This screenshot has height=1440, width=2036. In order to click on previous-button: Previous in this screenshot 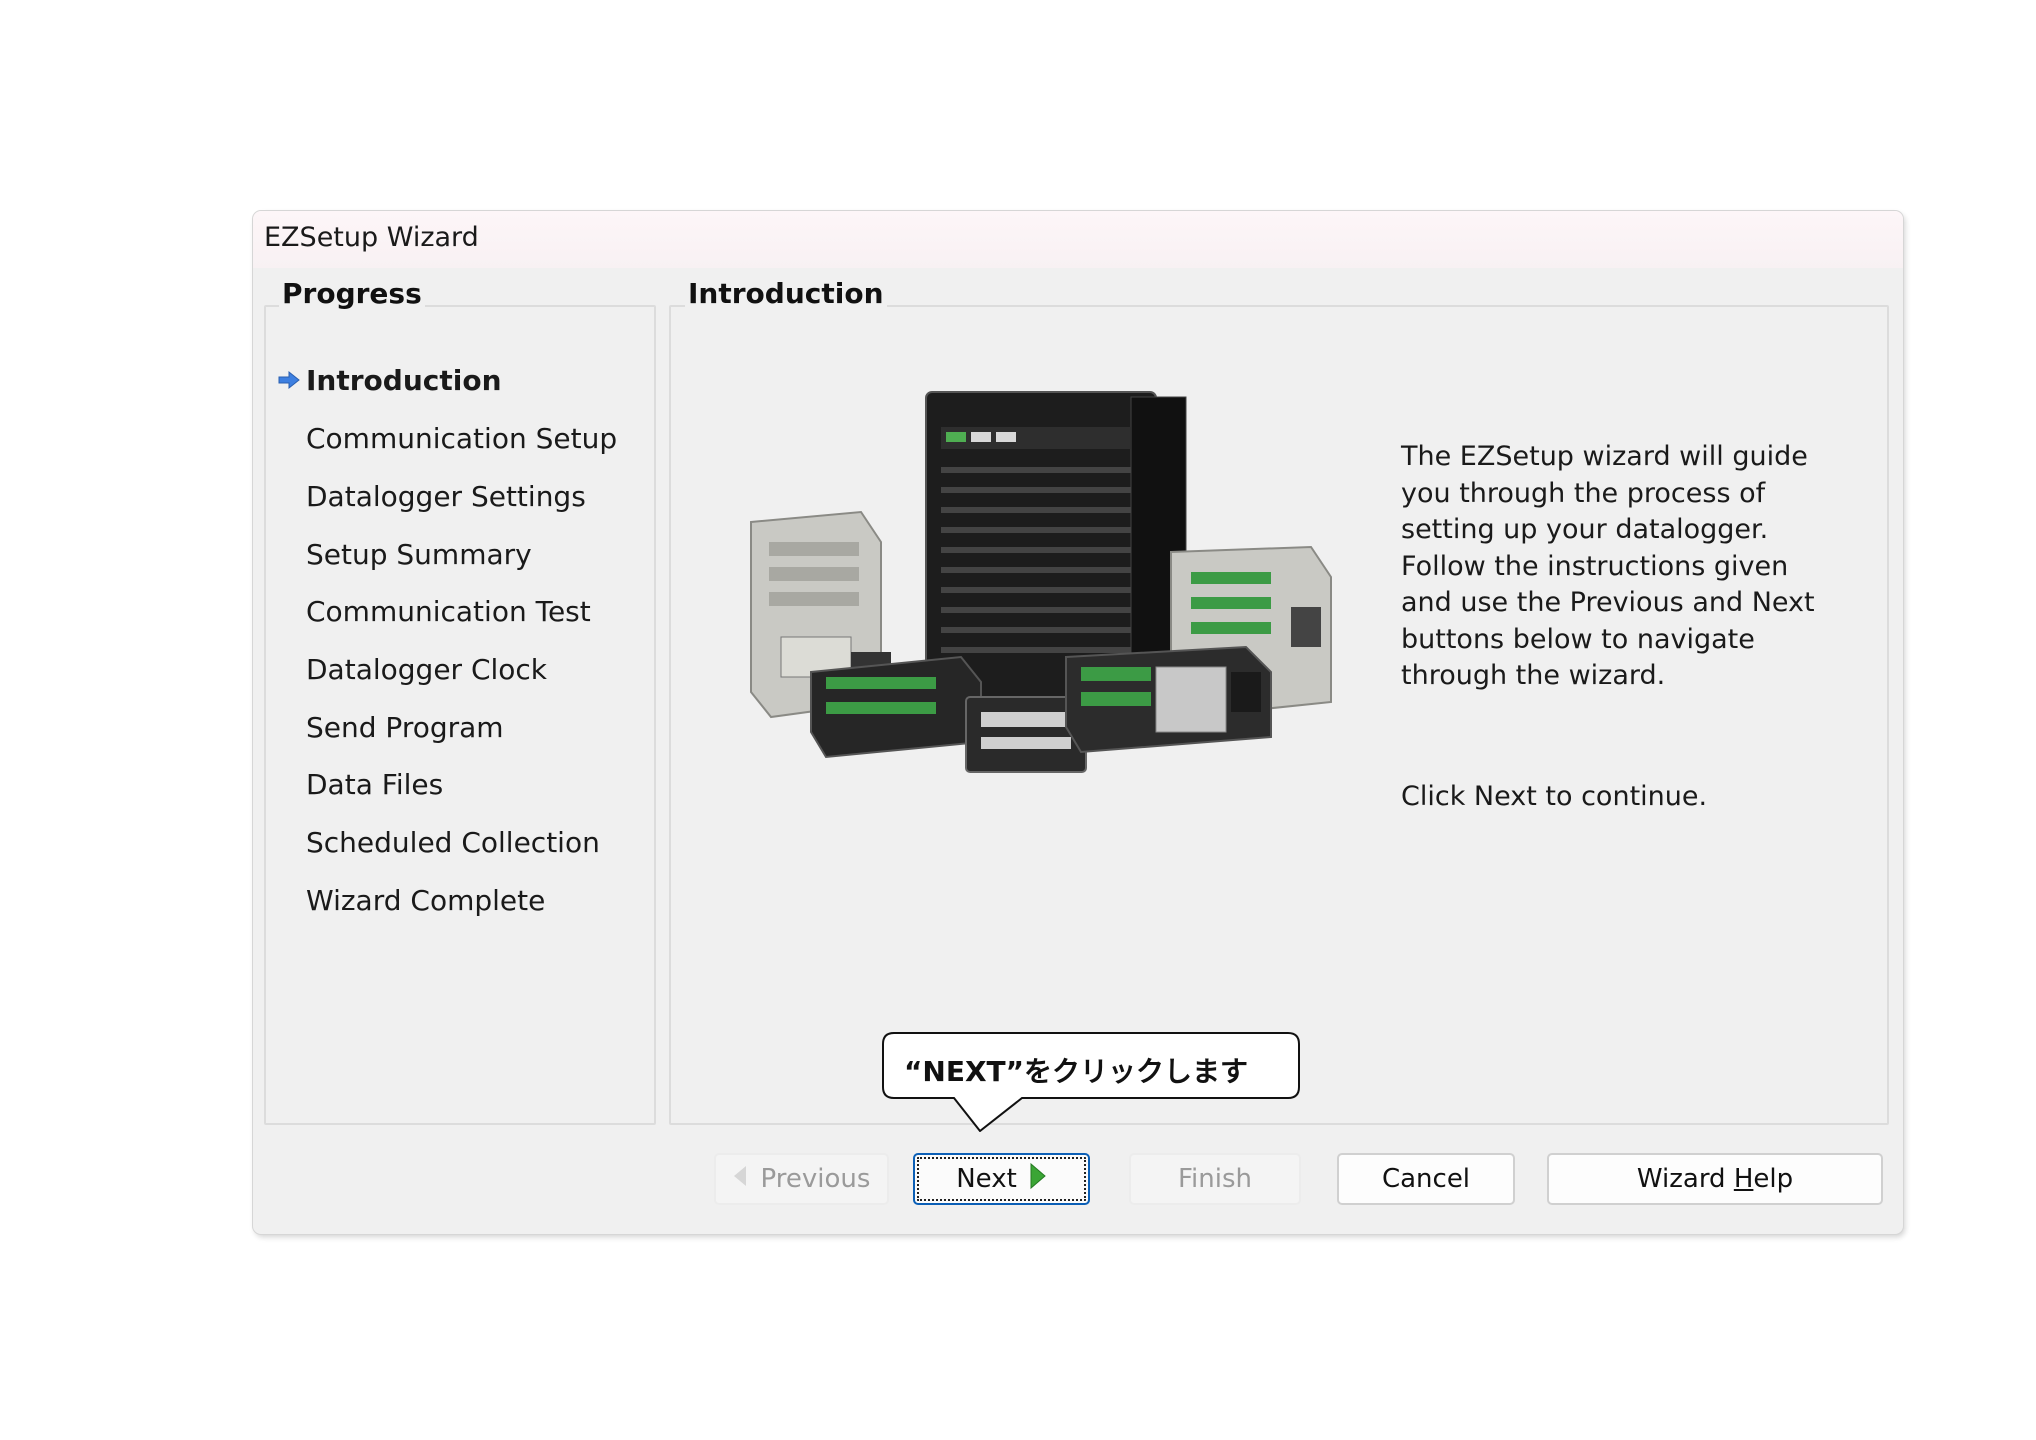, I will do `click(801, 1179)`.